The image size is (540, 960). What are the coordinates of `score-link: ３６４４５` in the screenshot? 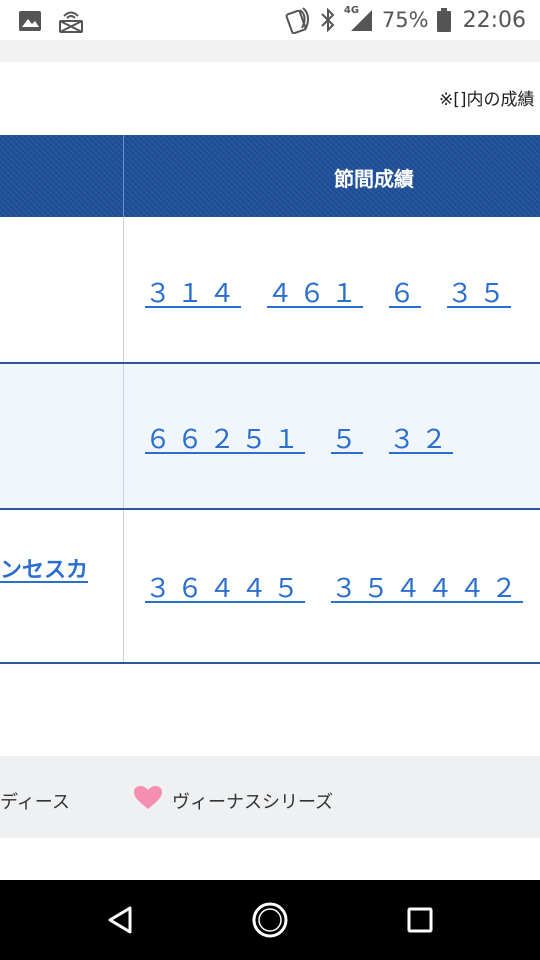 It's located at (225, 586).